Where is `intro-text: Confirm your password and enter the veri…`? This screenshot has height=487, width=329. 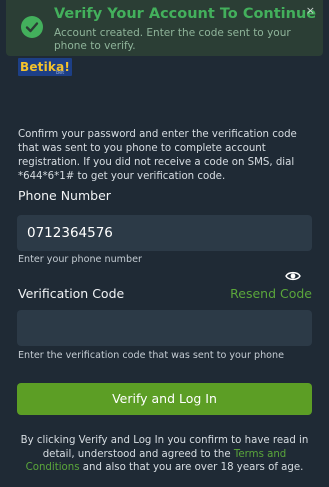 intro-text: Confirm your password and enter the veri… is located at coordinates (157, 155).